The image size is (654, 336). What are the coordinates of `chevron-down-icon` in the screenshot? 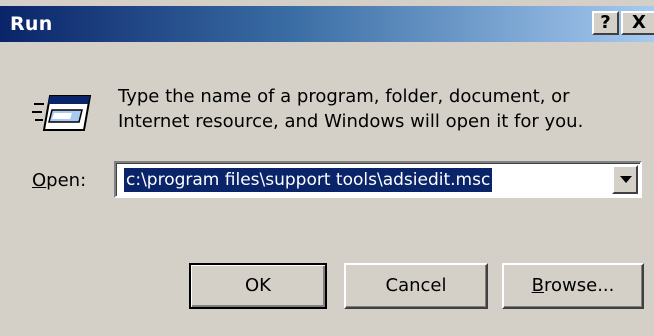 It's located at (626, 179).